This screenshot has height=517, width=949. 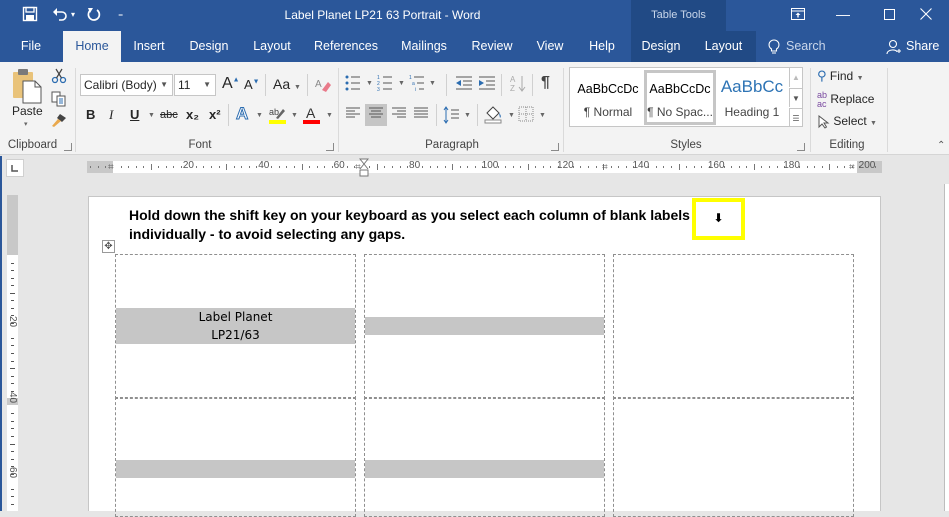 I want to click on minimize-icon: —, so click(x=843, y=15).